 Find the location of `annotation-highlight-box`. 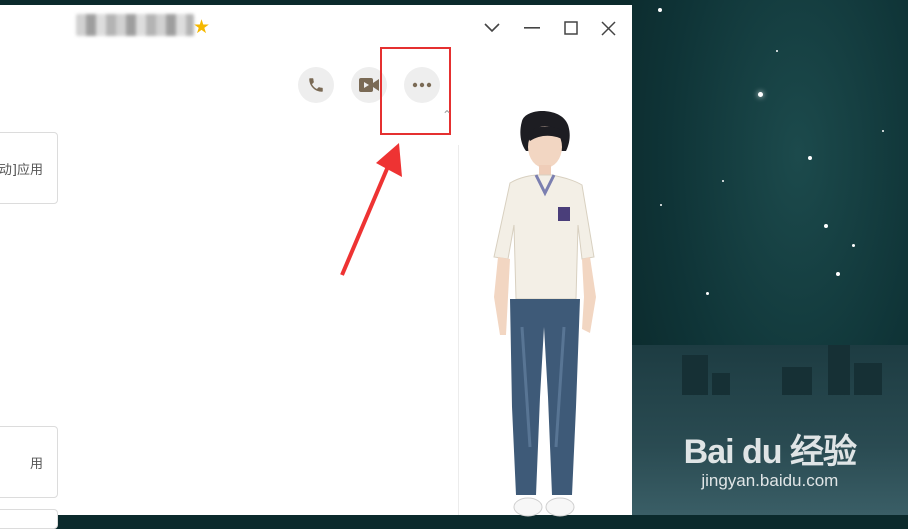

annotation-highlight-box is located at coordinates (415, 91).